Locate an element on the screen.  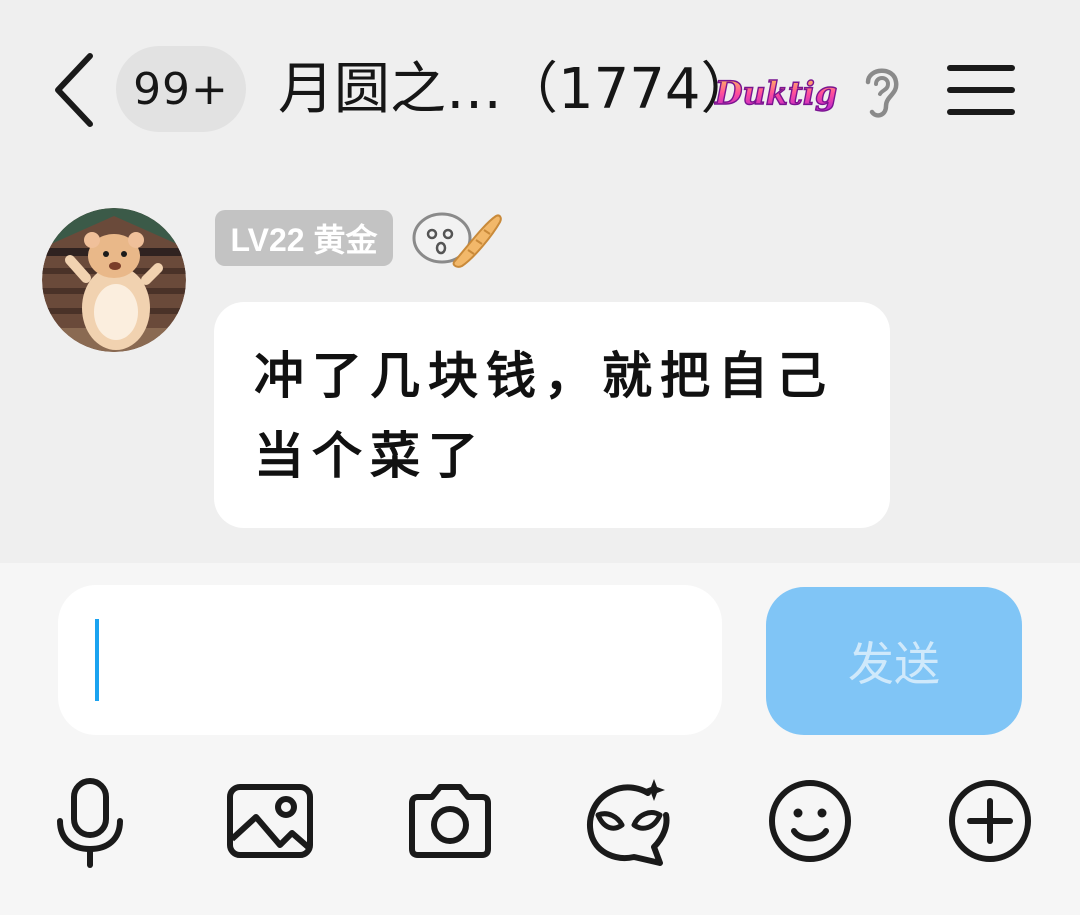
microphone-icon is located at coordinates (90, 823).